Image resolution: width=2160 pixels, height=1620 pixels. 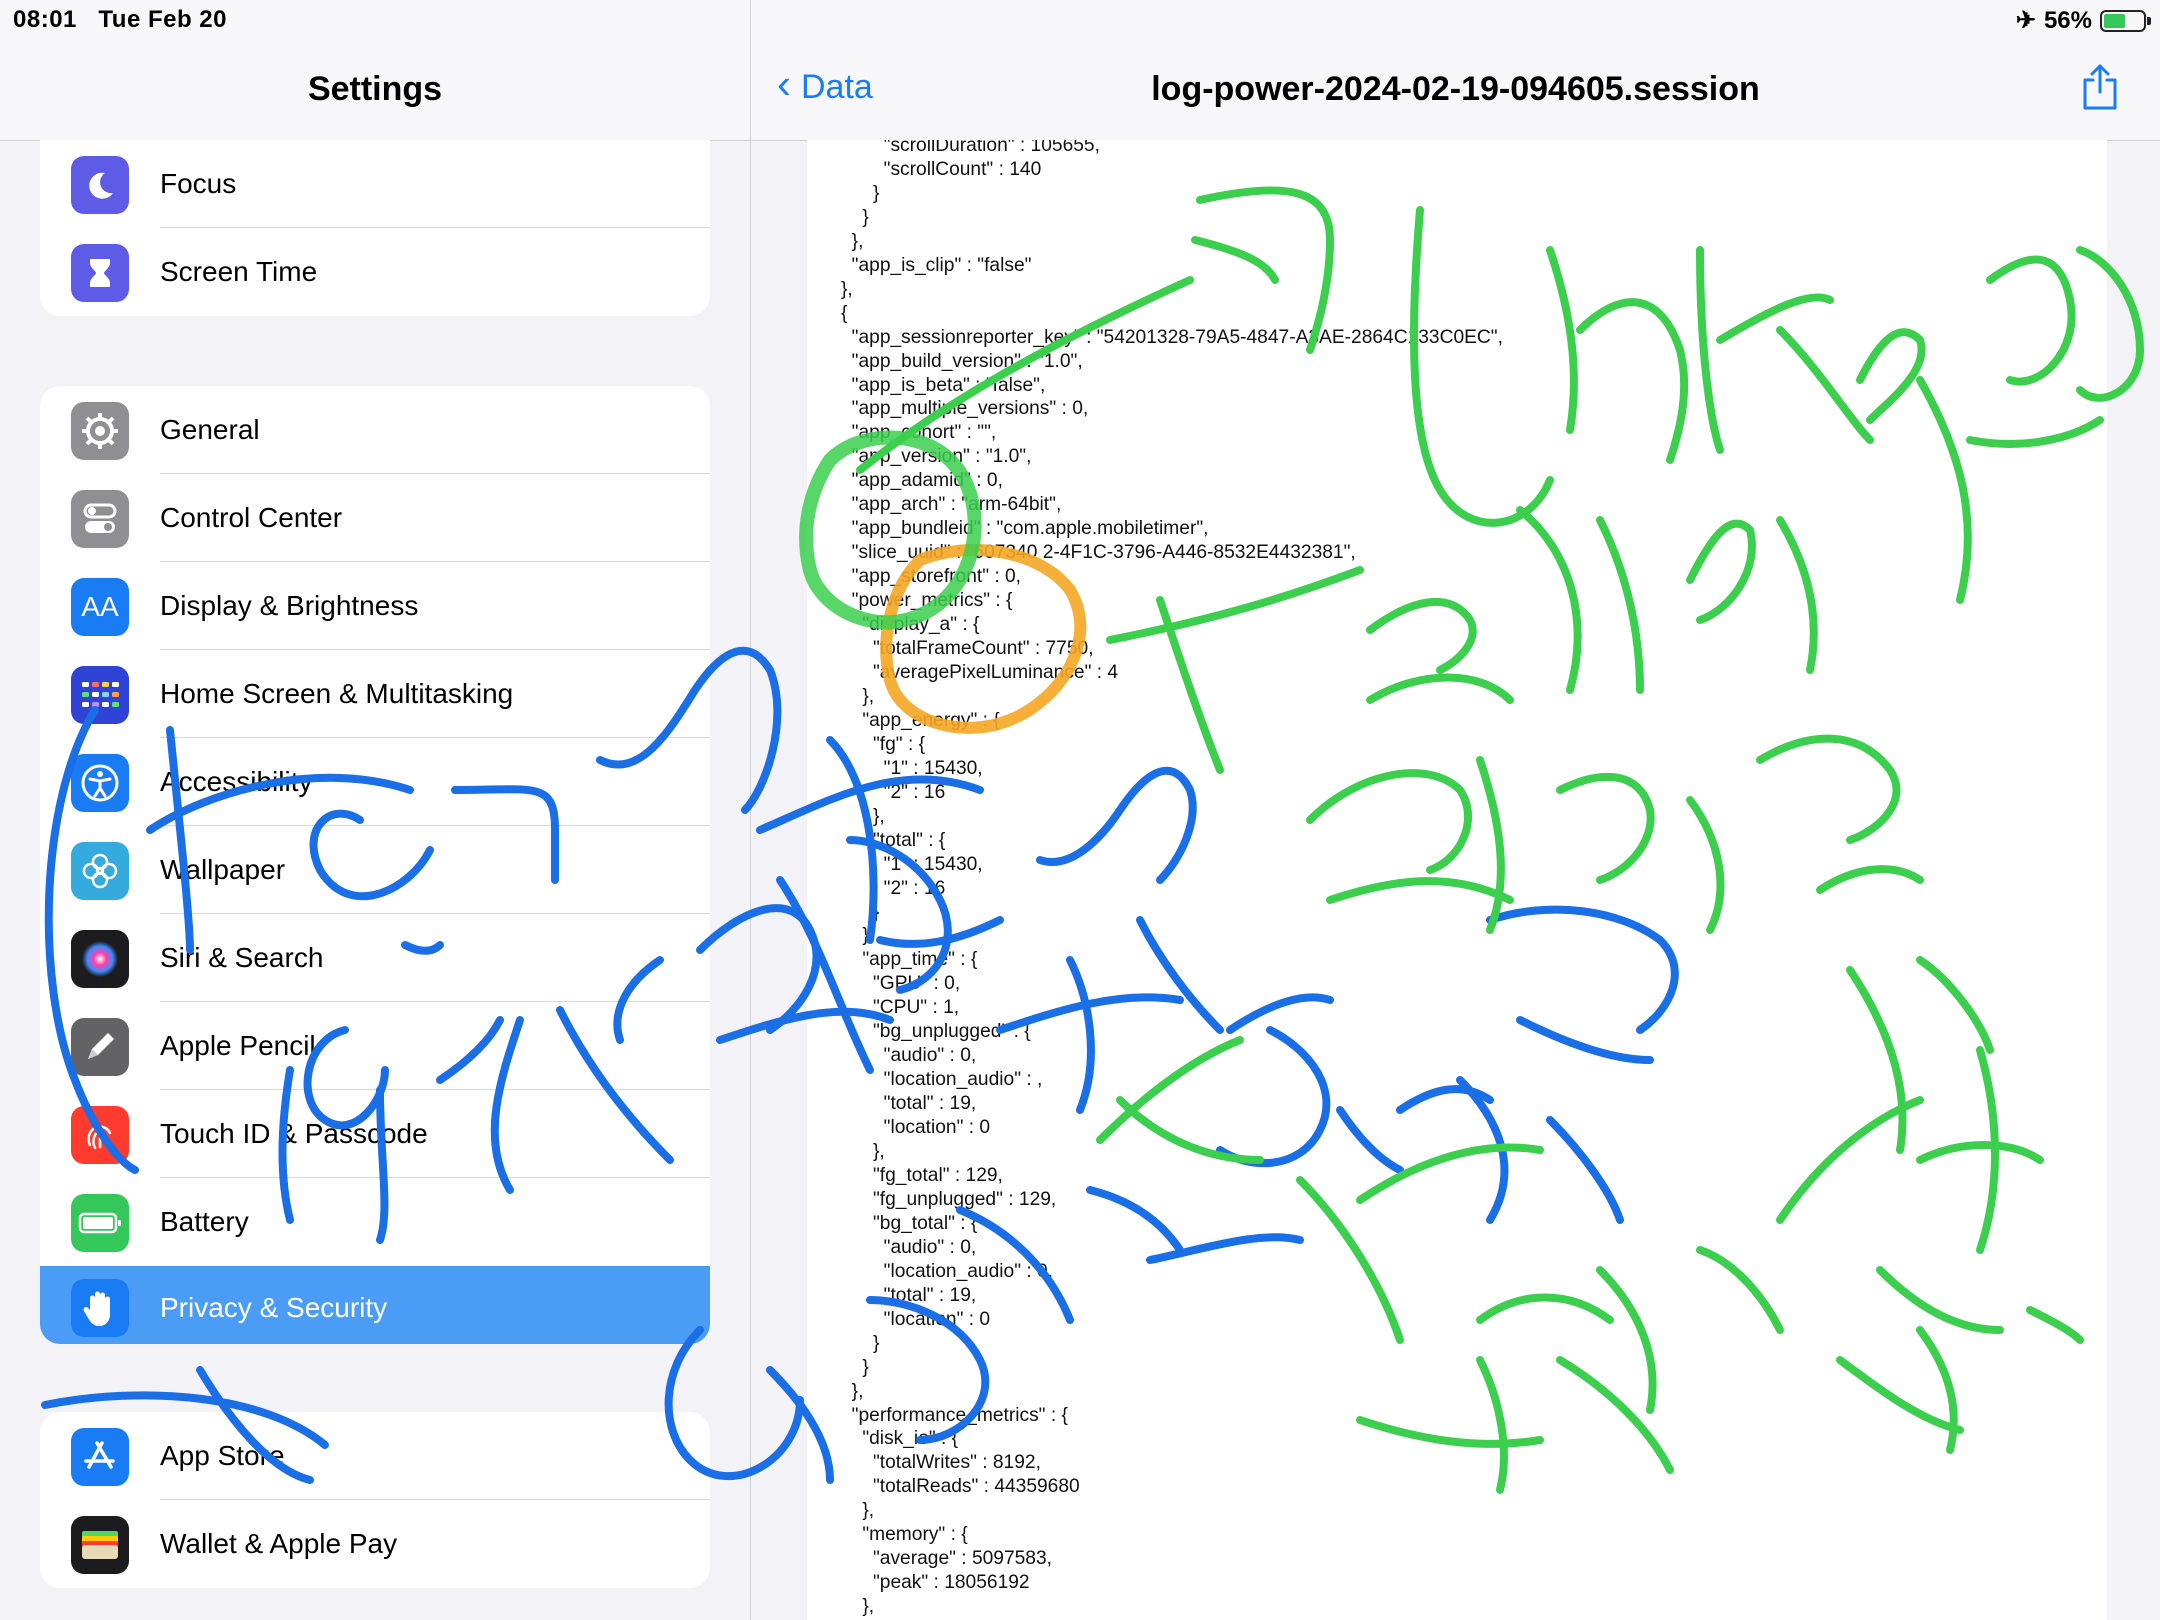 What do you see at coordinates (375, 1456) in the screenshot?
I see `sidebar-item-app-store: App Store` at bounding box center [375, 1456].